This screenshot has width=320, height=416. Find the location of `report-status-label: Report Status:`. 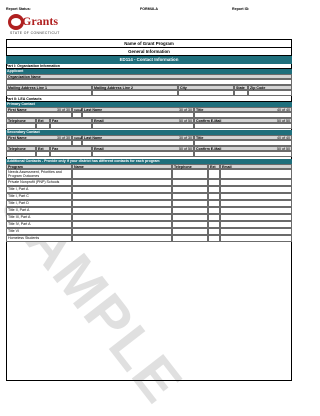

report-status-label: Report Status: is located at coordinates (18, 9).